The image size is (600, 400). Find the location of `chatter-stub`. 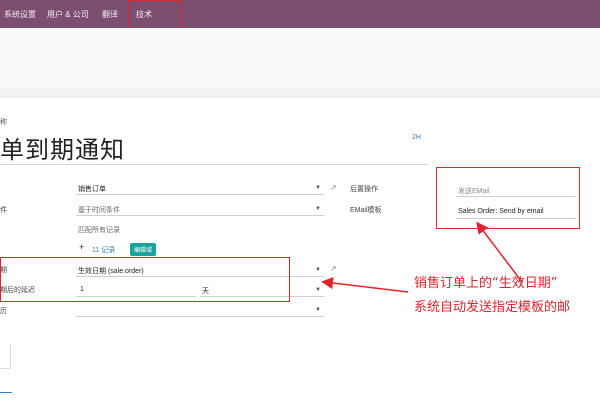

chatter-stub is located at coordinates (5, 356).